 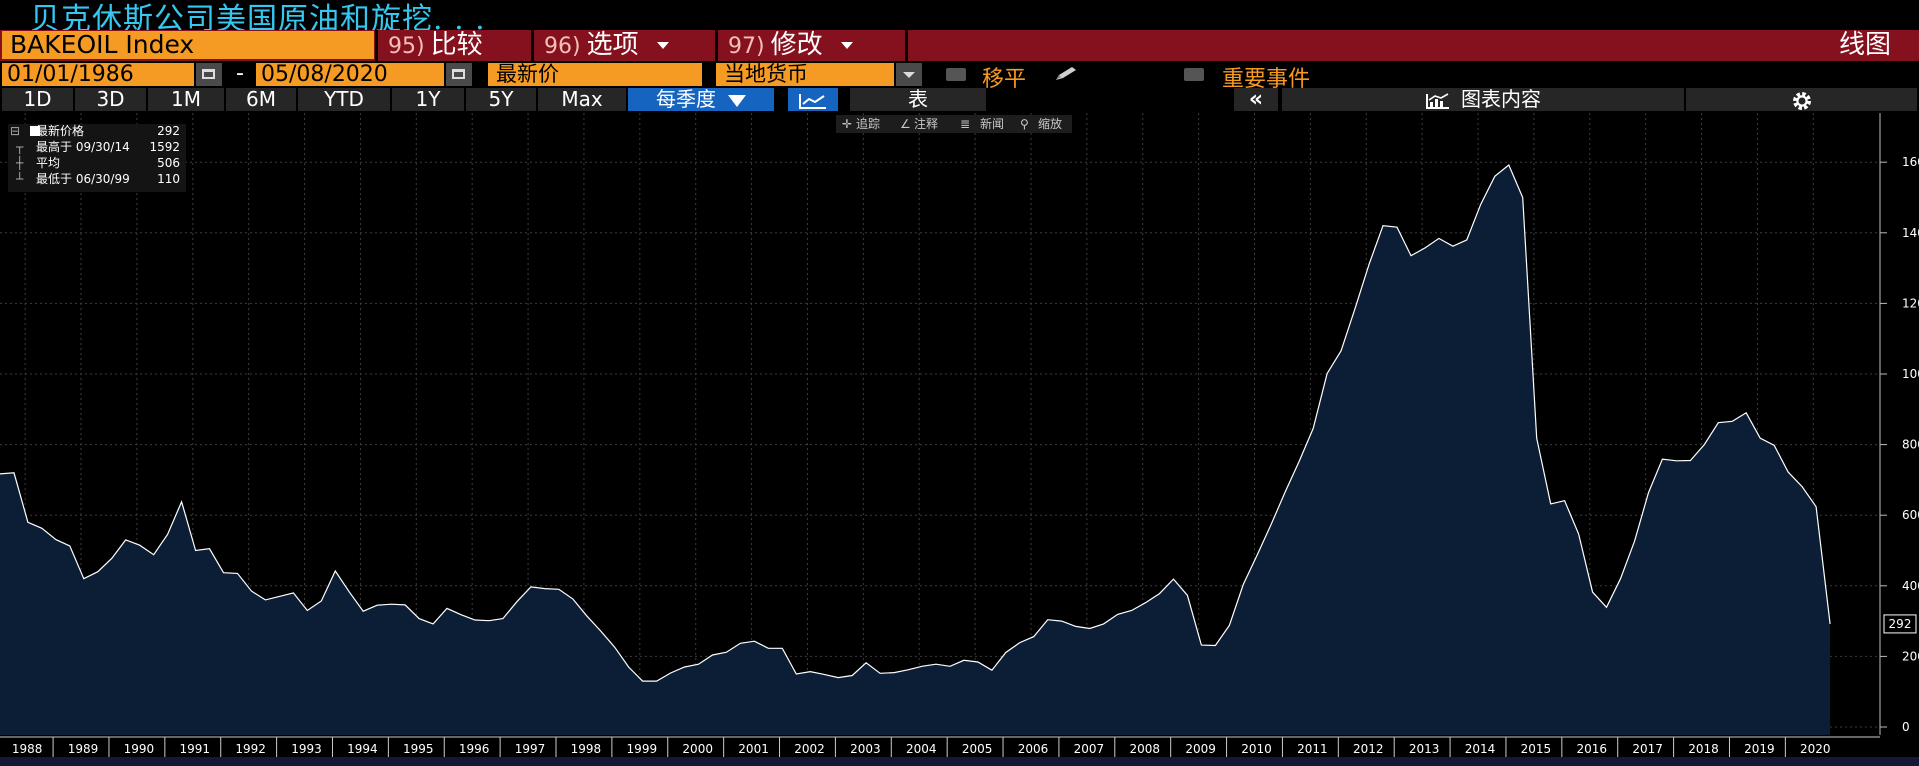 What do you see at coordinates (1480, 749) in the screenshot?
I see `x-tick-label: 2014` at bounding box center [1480, 749].